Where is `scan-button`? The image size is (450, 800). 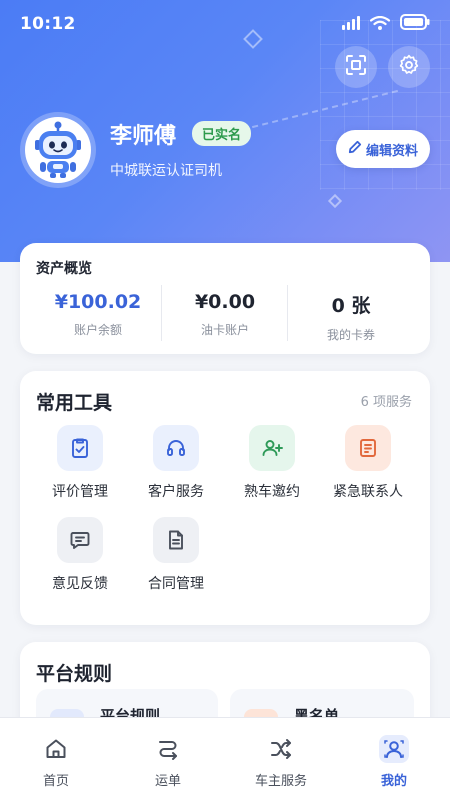
scan-button is located at coordinates (356, 67).